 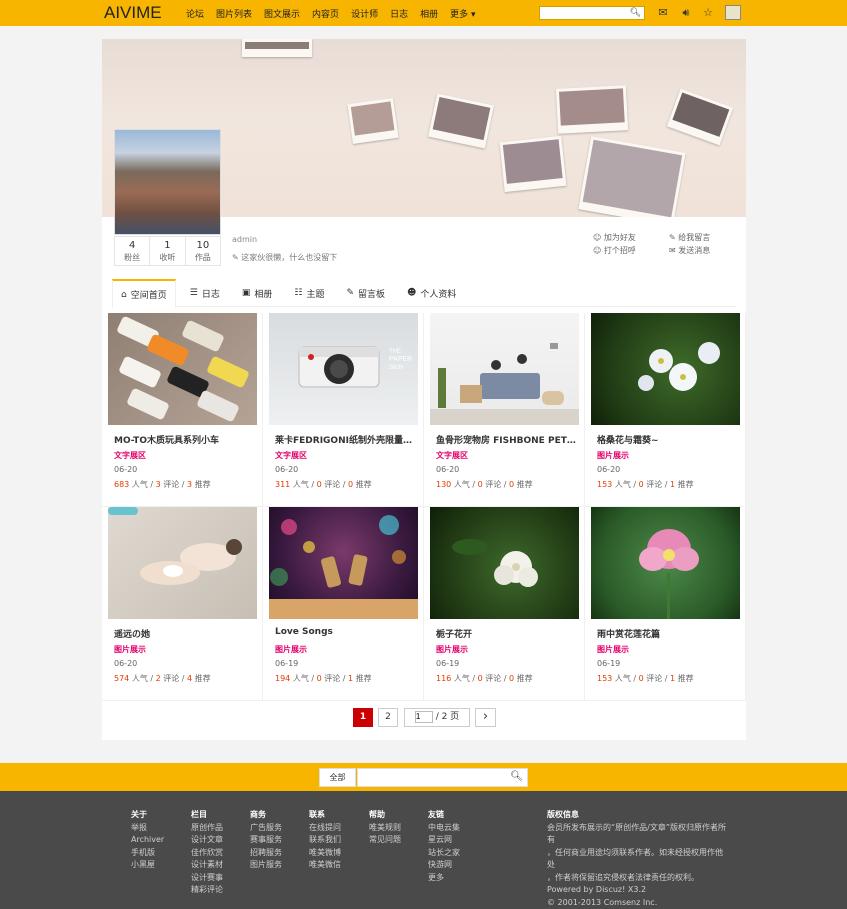 What do you see at coordinates (614, 250) in the screenshot?
I see `greet-link: ☺ 打个招呼` at bounding box center [614, 250].